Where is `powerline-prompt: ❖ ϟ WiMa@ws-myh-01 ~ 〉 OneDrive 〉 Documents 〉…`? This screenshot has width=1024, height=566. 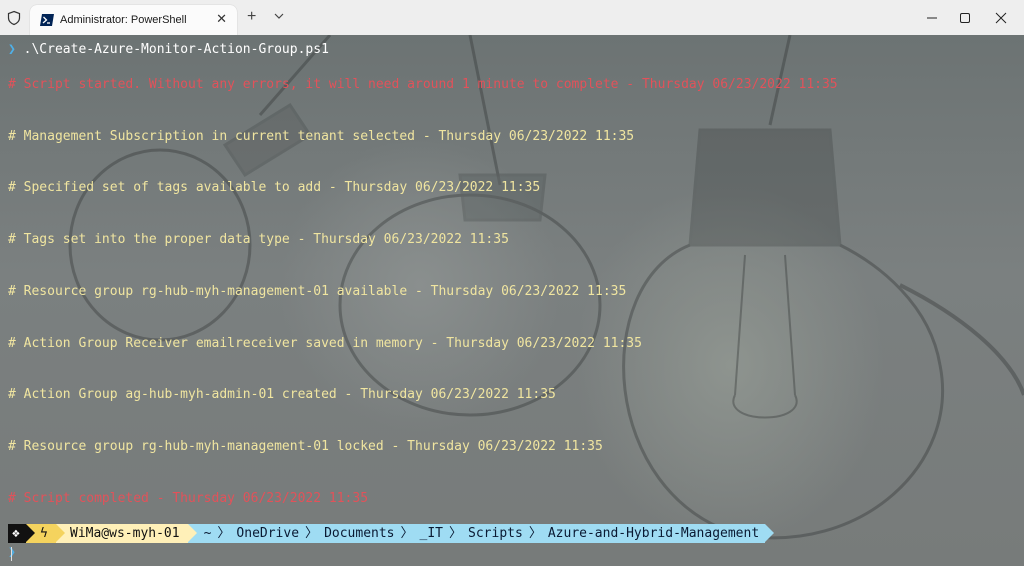
powerline-prompt: ❖ ϟ WiMa@ws-myh-01 ~ 〉 OneDrive 〉 Documents 〉… is located at coordinates (391, 533).